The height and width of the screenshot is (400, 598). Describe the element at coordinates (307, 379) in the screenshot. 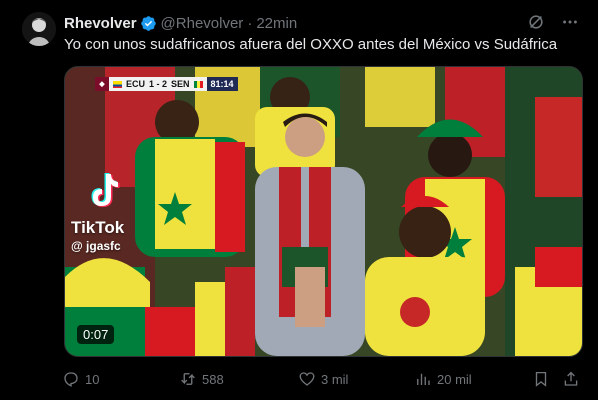

I see `heart-icon` at that location.